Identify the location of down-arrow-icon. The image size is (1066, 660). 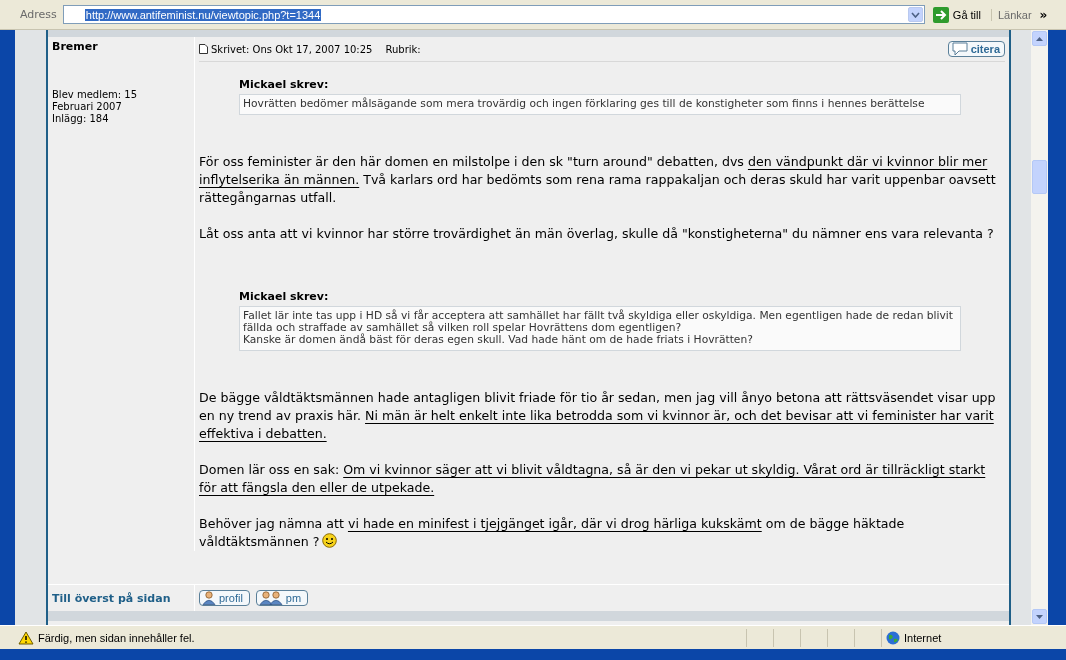
(1039, 616).